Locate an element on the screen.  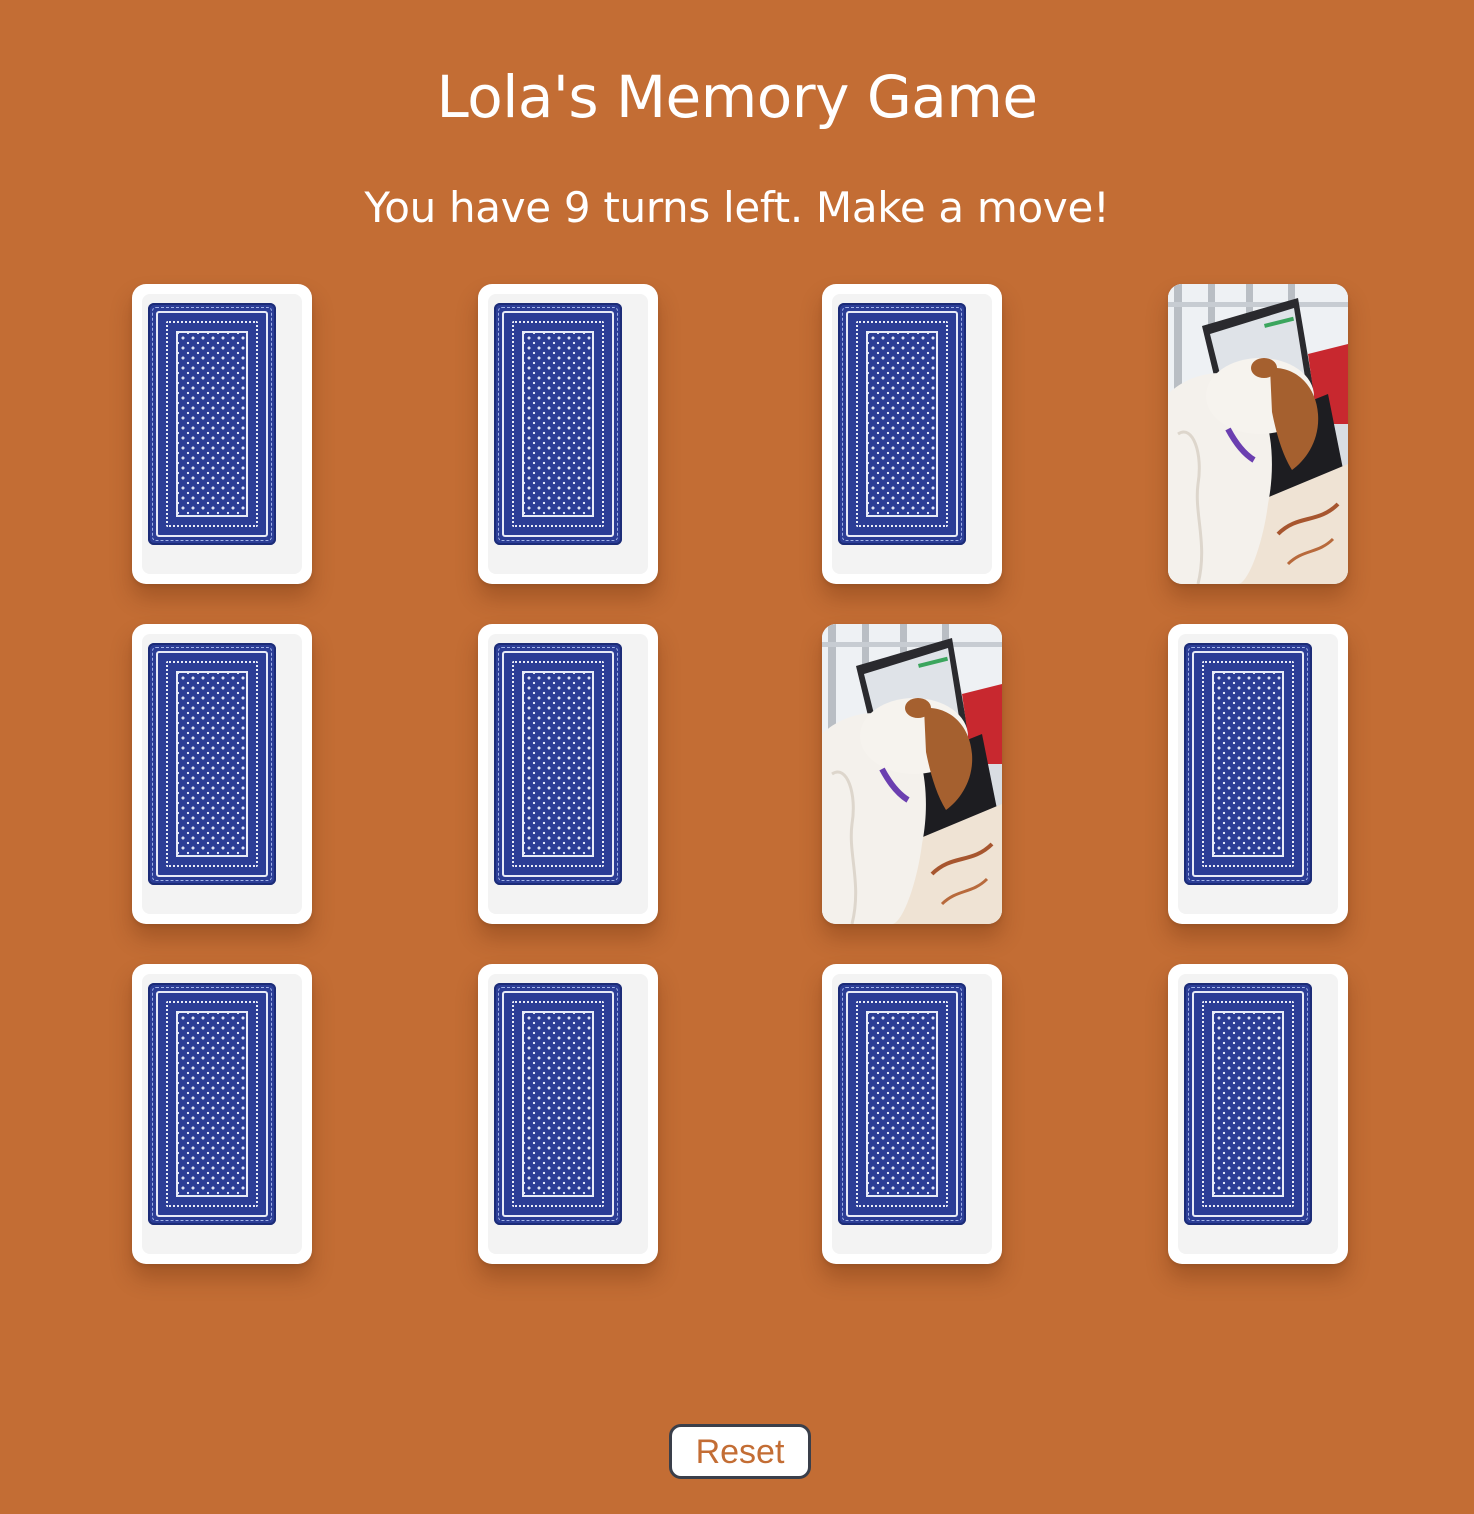
memory-card-r1-c3-face-down is located at coordinates (912, 434).